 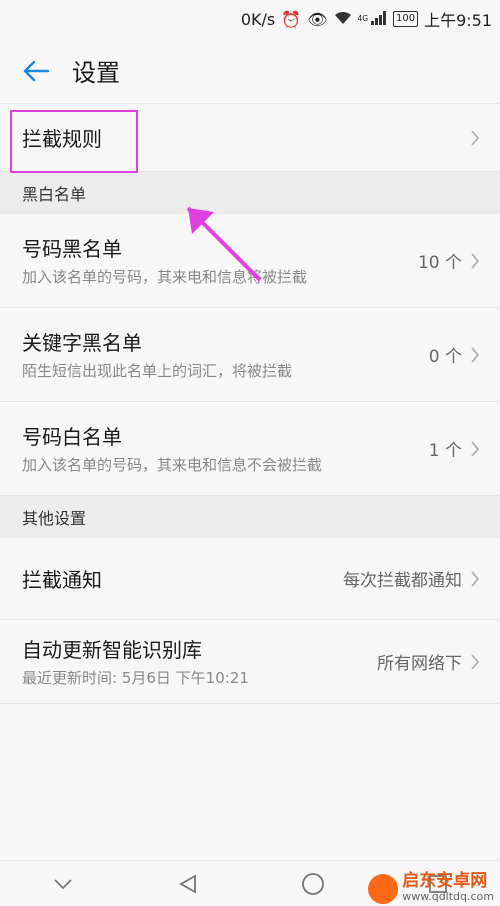 I want to click on nav-back-icon, so click(x=187, y=883).